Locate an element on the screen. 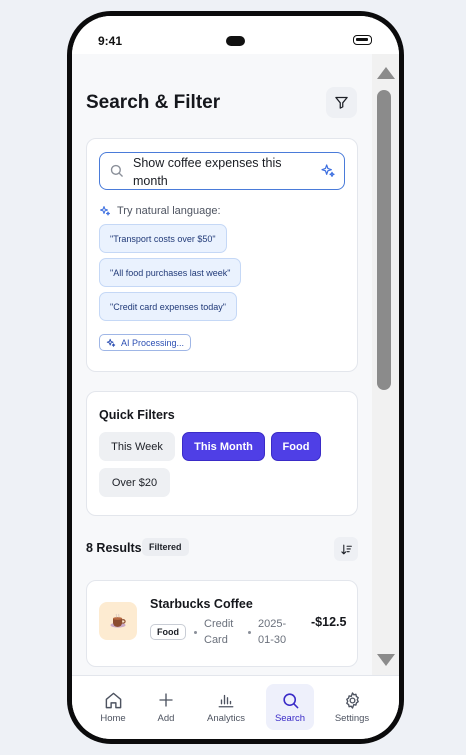  transaction-amount: -$12.5 is located at coordinates (329, 622).